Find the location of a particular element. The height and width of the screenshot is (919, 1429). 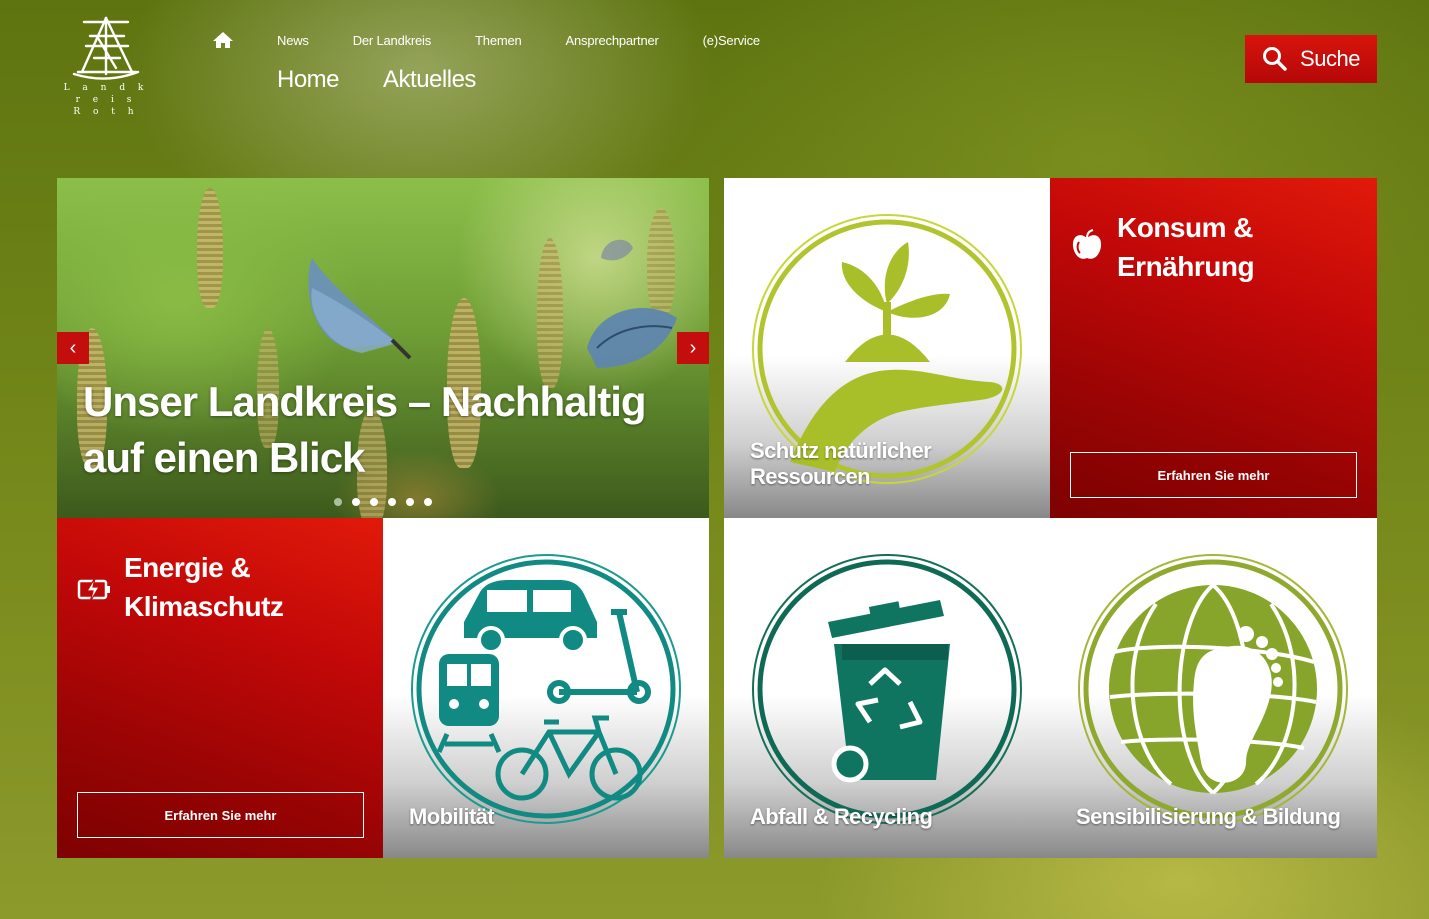

breadcrumb-aktuelles: Aktuelles is located at coordinates (429, 80).